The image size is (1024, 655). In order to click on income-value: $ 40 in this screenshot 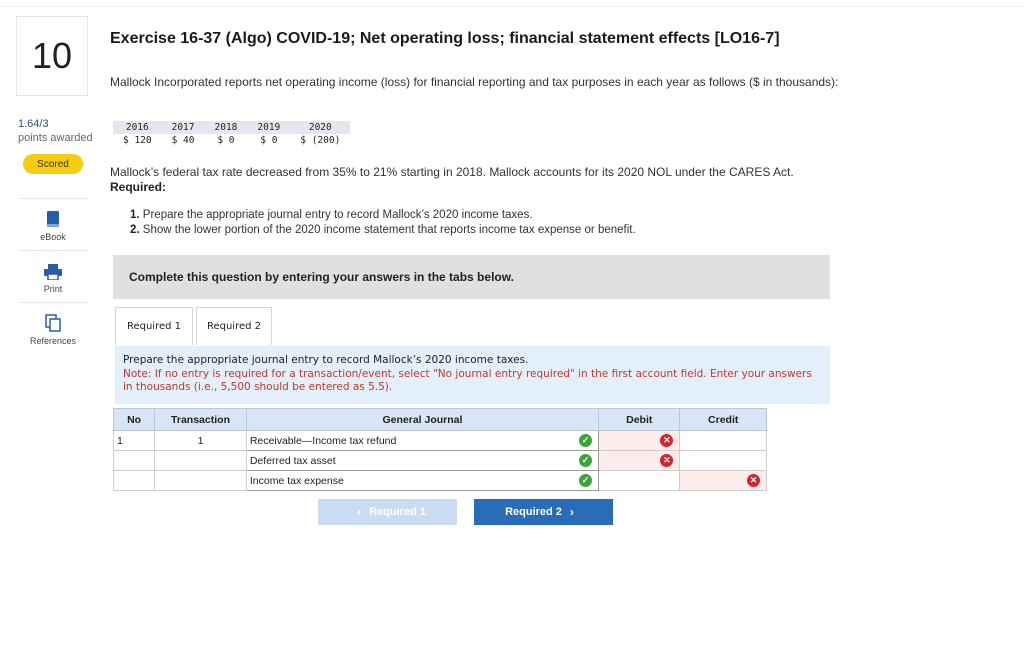, I will do `click(183, 140)`.